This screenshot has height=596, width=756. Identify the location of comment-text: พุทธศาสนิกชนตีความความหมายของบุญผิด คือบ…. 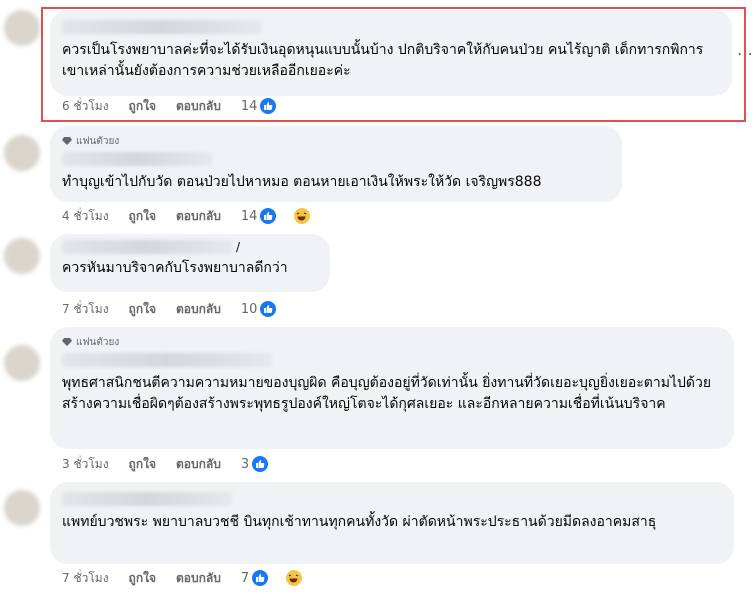
(387, 393).